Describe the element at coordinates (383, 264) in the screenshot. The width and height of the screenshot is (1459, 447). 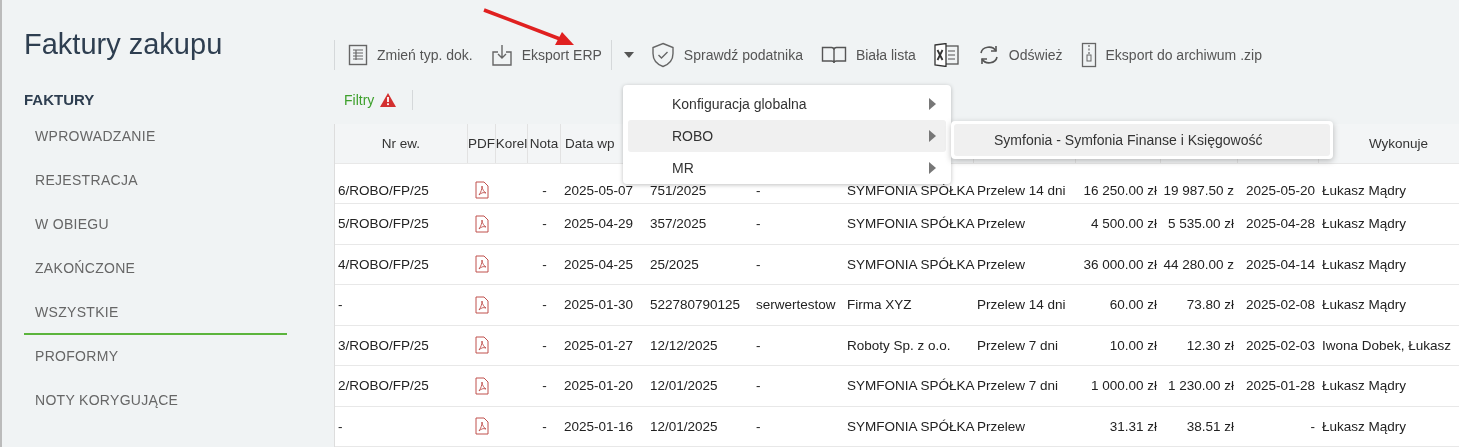
I see `table-cell: 4/ROBO/FP/25` at that location.